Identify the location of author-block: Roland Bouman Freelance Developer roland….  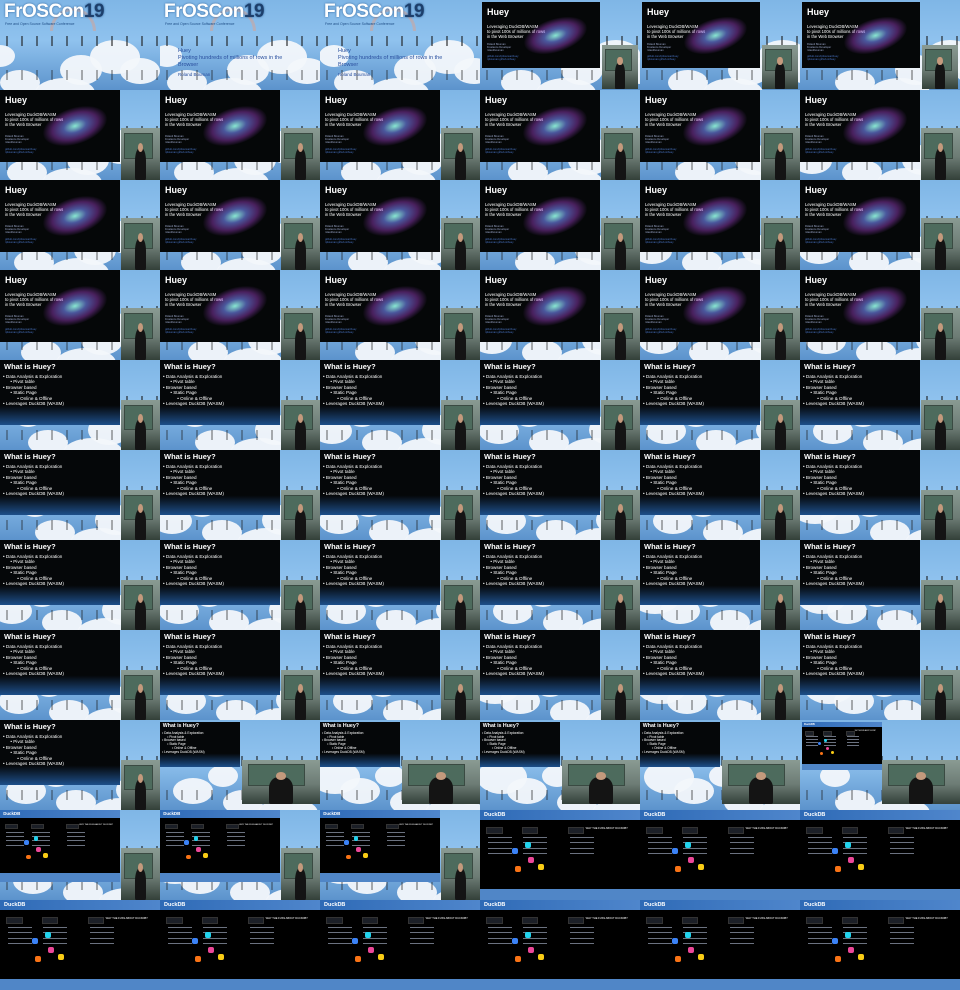
(337, 139).